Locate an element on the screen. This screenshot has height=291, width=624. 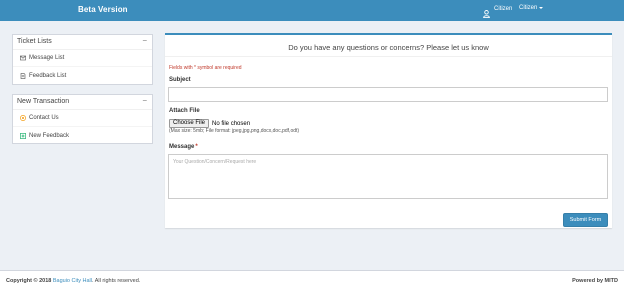
powered-by: Powered by MITD is located at coordinates (595, 281).